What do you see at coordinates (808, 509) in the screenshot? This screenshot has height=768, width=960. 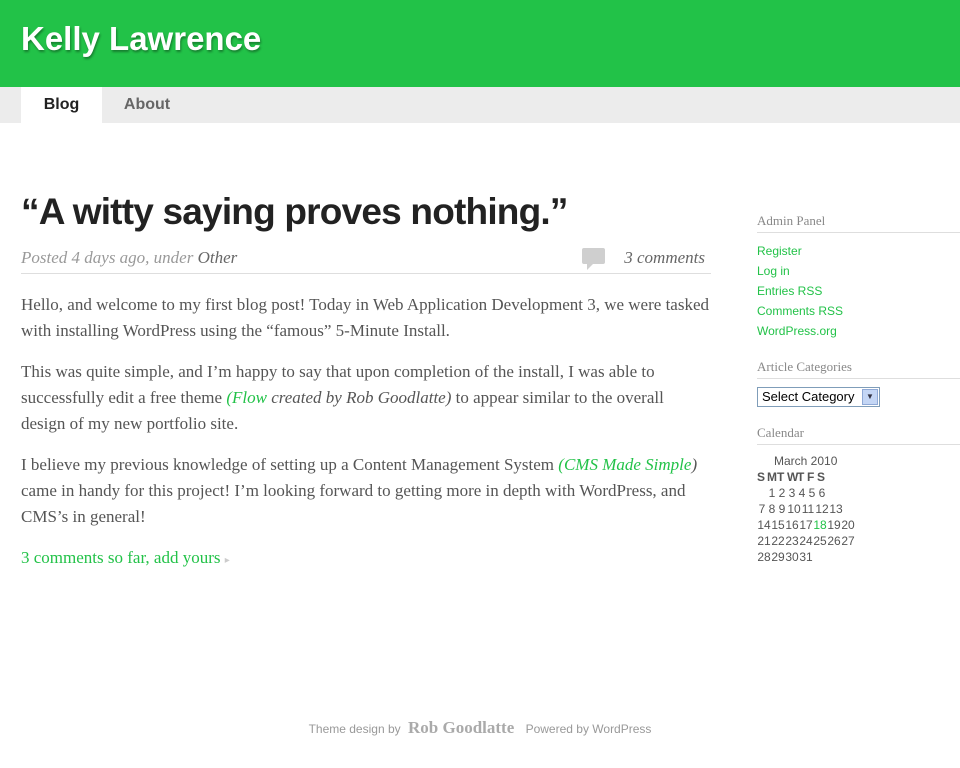 I see `calendar-day: 11` at bounding box center [808, 509].